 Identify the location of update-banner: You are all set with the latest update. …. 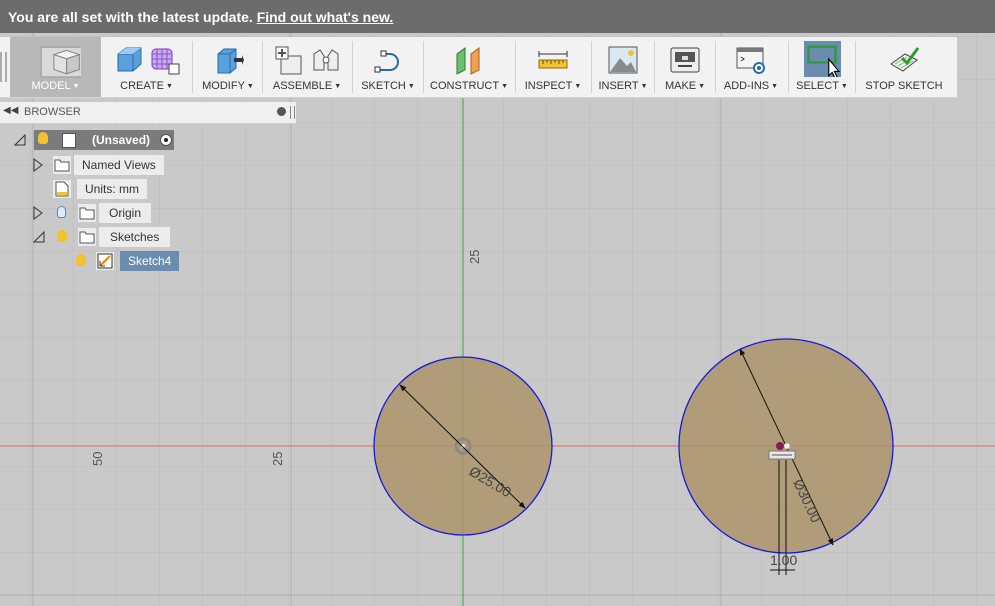
(497, 16).